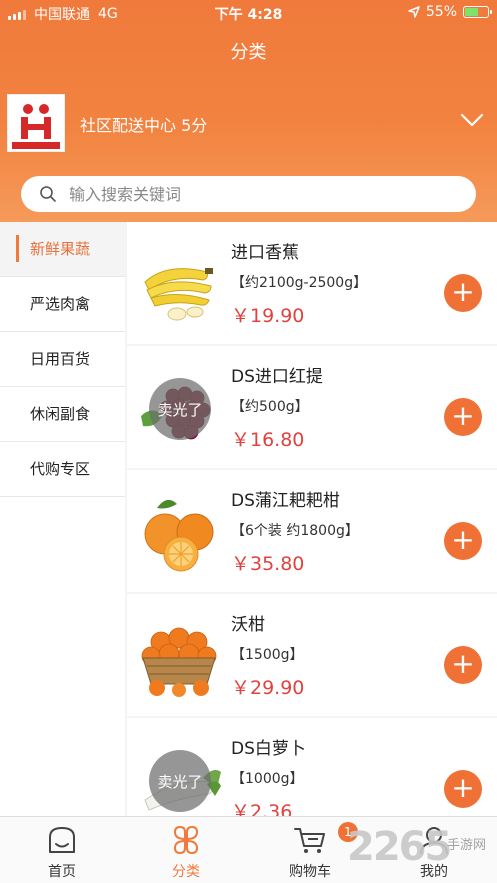 The image size is (497, 883). I want to click on product-spec: 【约500g】, so click(270, 407).